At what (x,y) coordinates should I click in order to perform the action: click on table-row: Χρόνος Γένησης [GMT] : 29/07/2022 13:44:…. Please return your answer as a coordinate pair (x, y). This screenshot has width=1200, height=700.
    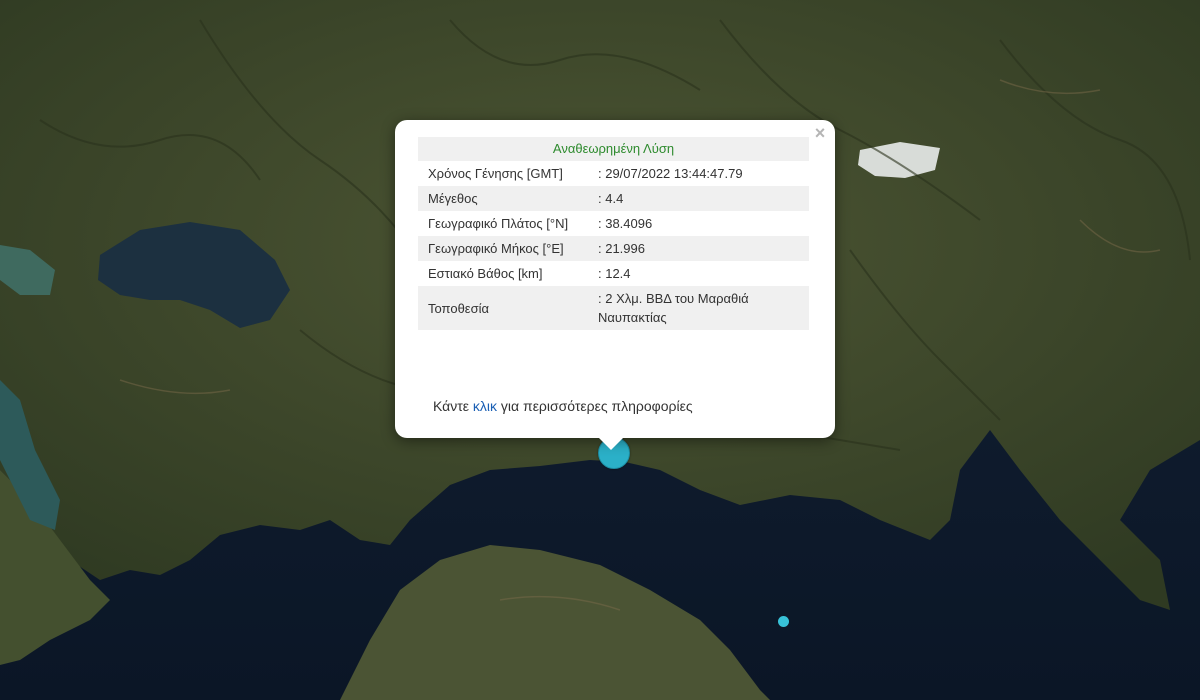
    Looking at the image, I should click on (613, 173).